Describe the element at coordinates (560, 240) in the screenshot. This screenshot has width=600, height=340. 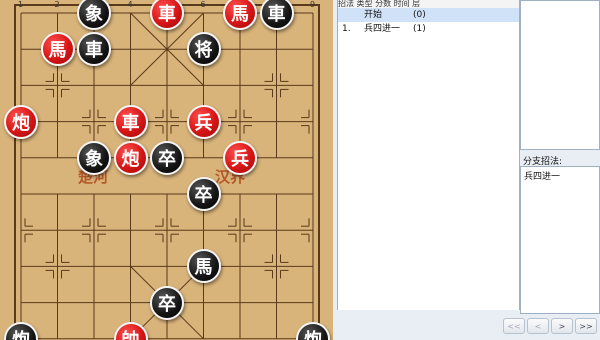
I see `branch-moves-list: 兵四进一` at that location.